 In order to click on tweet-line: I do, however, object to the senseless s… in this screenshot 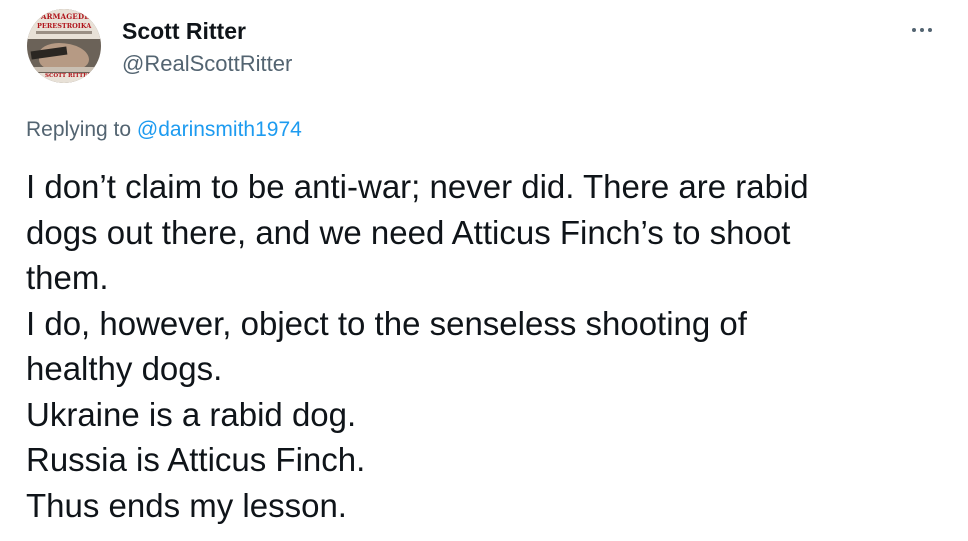, I will do `click(386, 323)`.